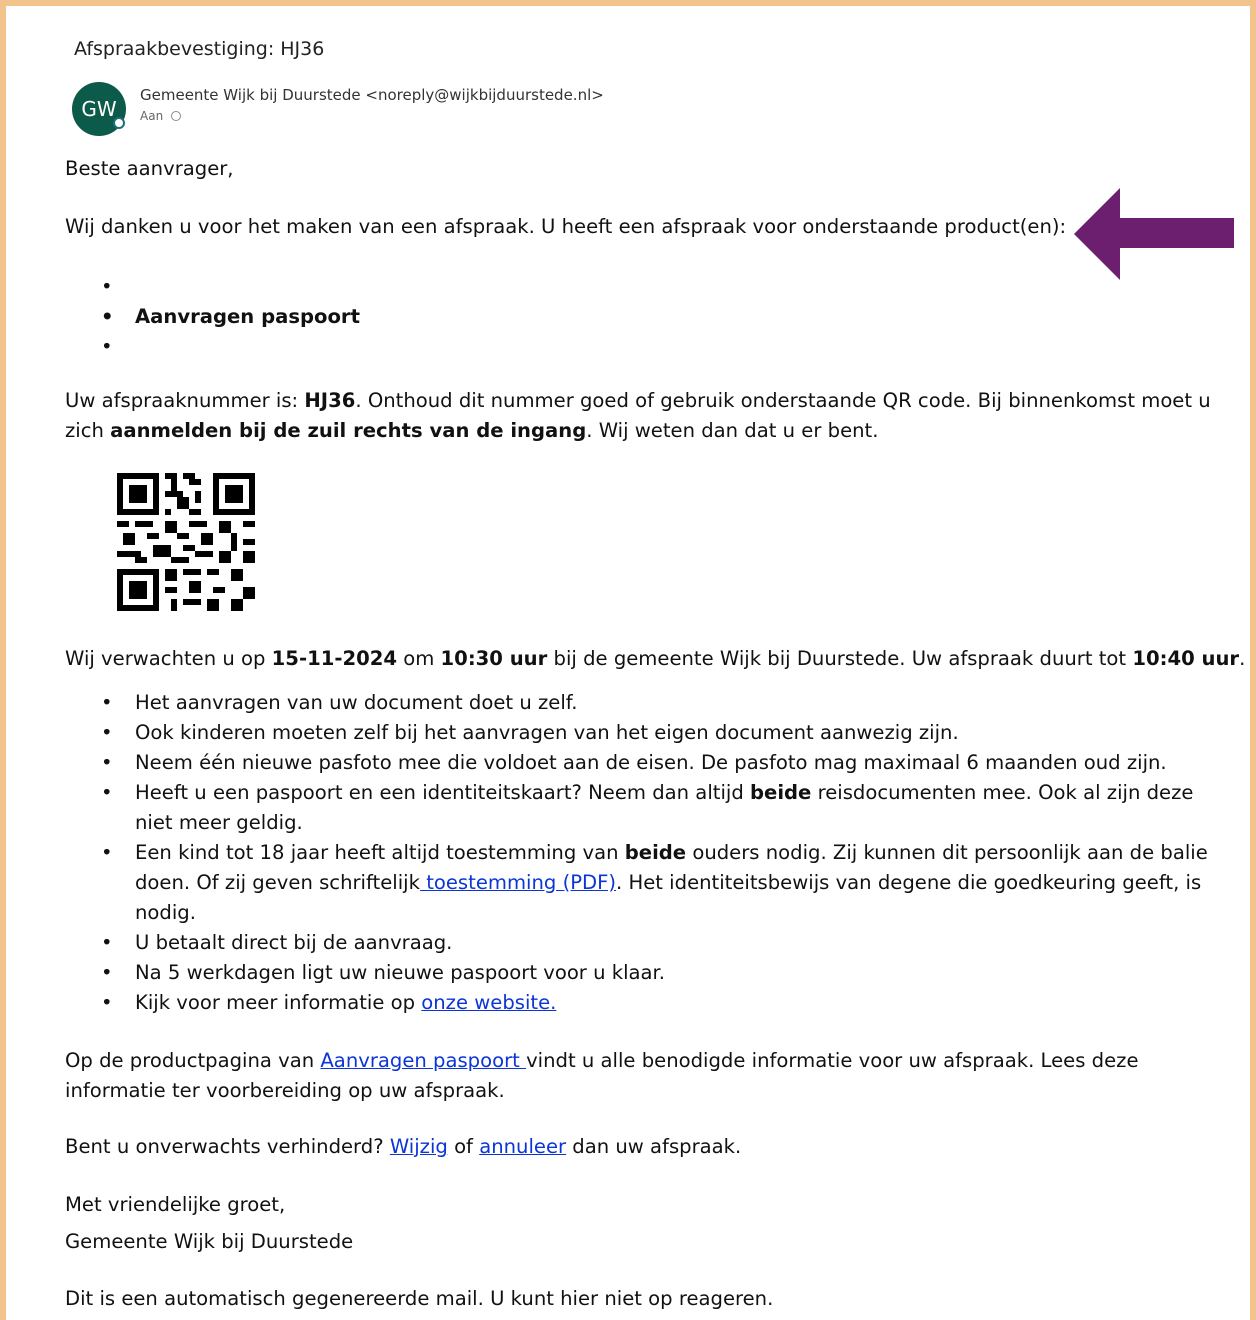 This screenshot has width=1256, height=1320. Describe the element at coordinates (209, 1241) in the screenshot. I see `signature: Gemeente Wijk bij Duurstede` at that location.